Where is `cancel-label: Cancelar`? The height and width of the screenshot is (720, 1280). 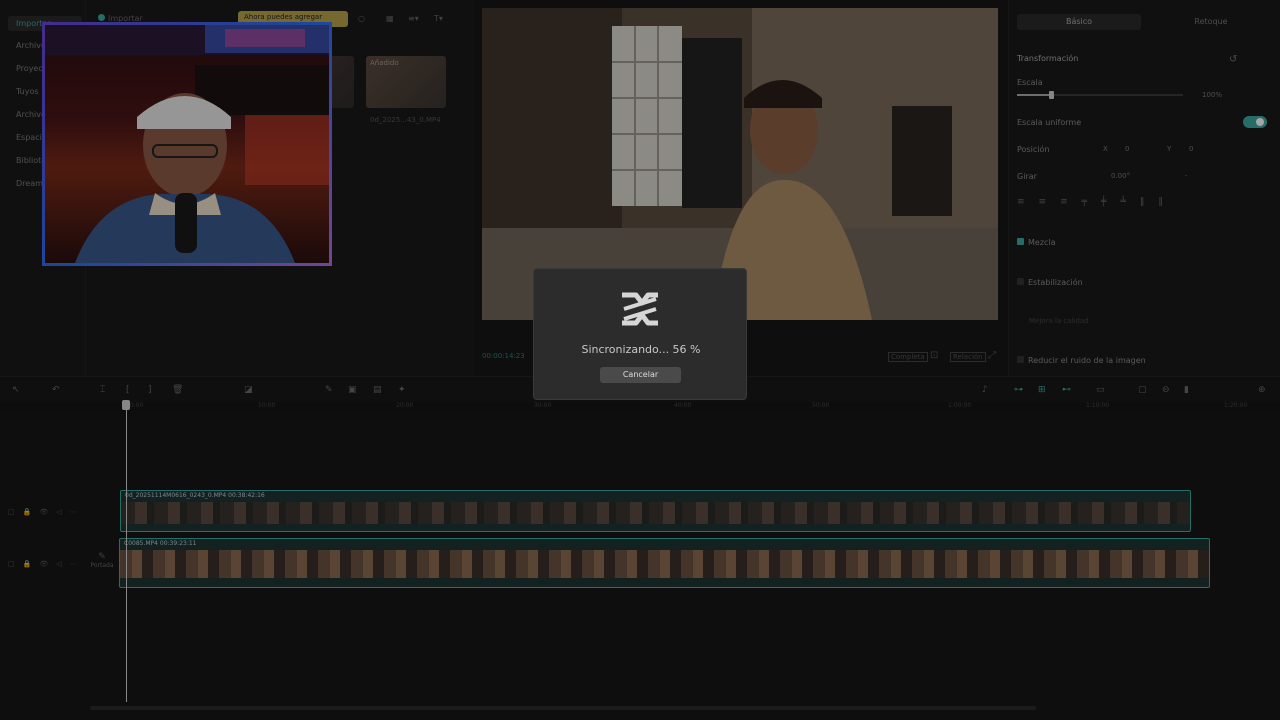 cancel-label: Cancelar is located at coordinates (640, 374).